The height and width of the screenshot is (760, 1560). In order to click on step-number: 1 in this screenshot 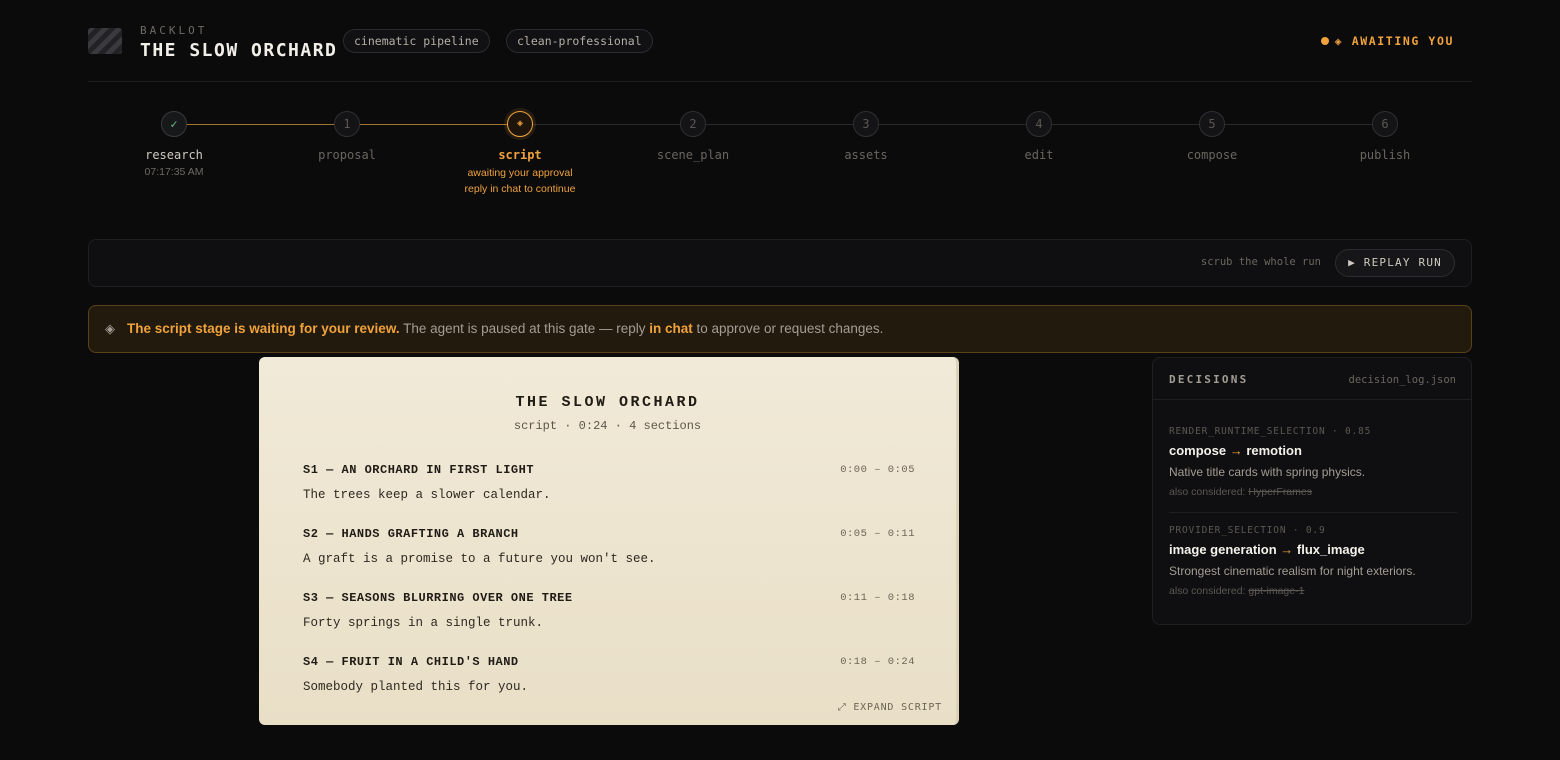, I will do `click(347, 124)`.